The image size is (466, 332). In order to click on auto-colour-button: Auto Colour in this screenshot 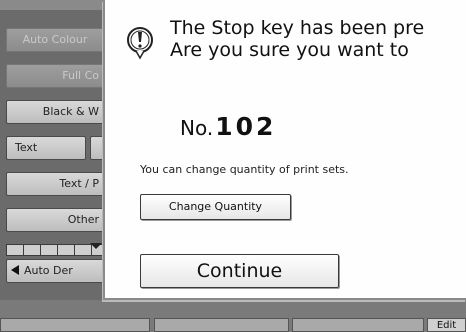, I will do `click(55, 40)`.